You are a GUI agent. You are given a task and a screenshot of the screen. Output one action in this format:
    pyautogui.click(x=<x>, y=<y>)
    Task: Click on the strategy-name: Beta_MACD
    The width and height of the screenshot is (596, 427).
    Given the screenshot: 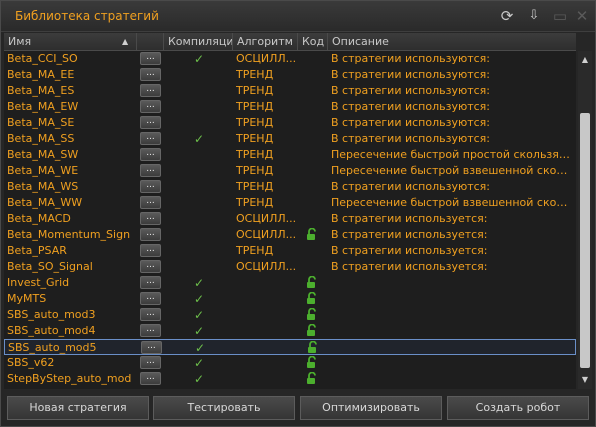 What is the action you would take?
    pyautogui.click(x=39, y=218)
    